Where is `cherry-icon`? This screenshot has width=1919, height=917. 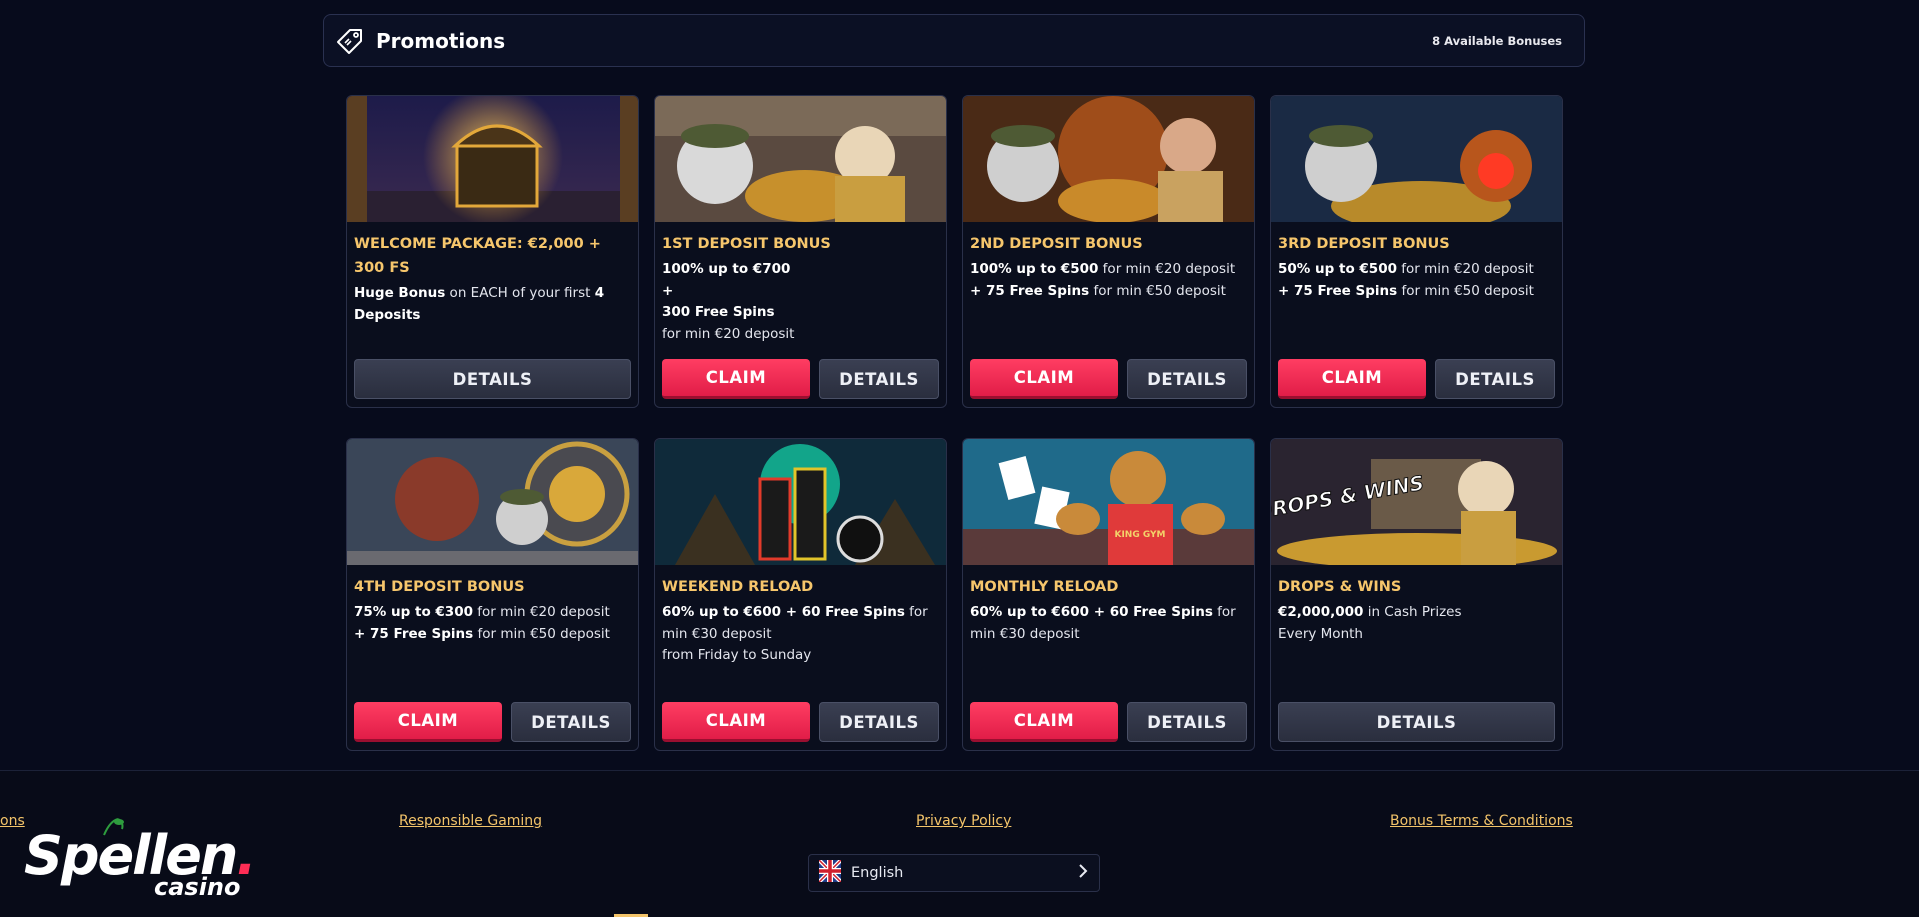
cherry-icon is located at coordinates (113, 827).